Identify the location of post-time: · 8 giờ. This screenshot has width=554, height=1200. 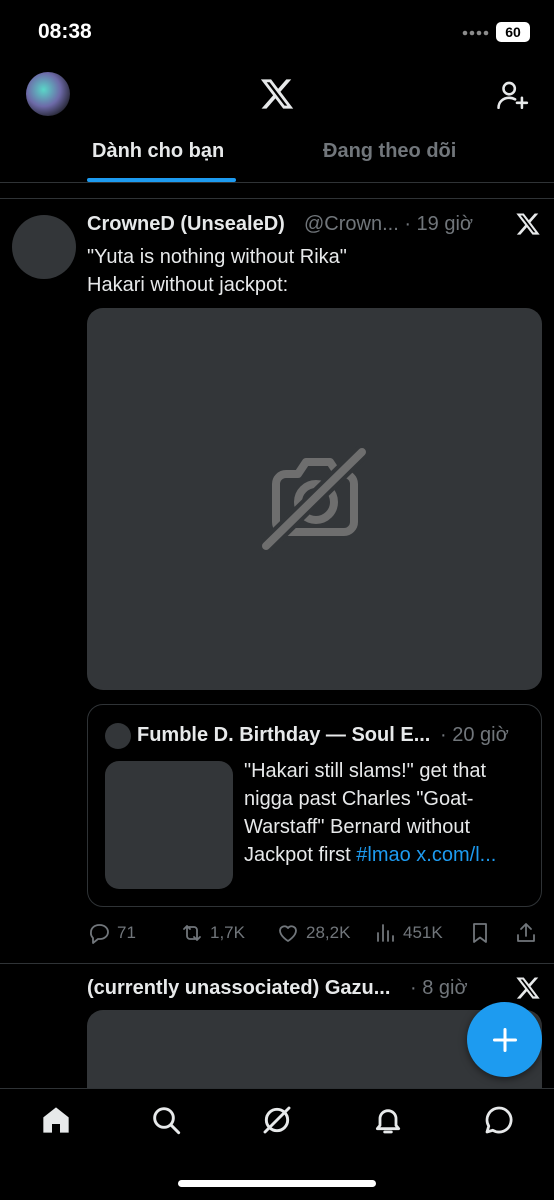
(439, 988).